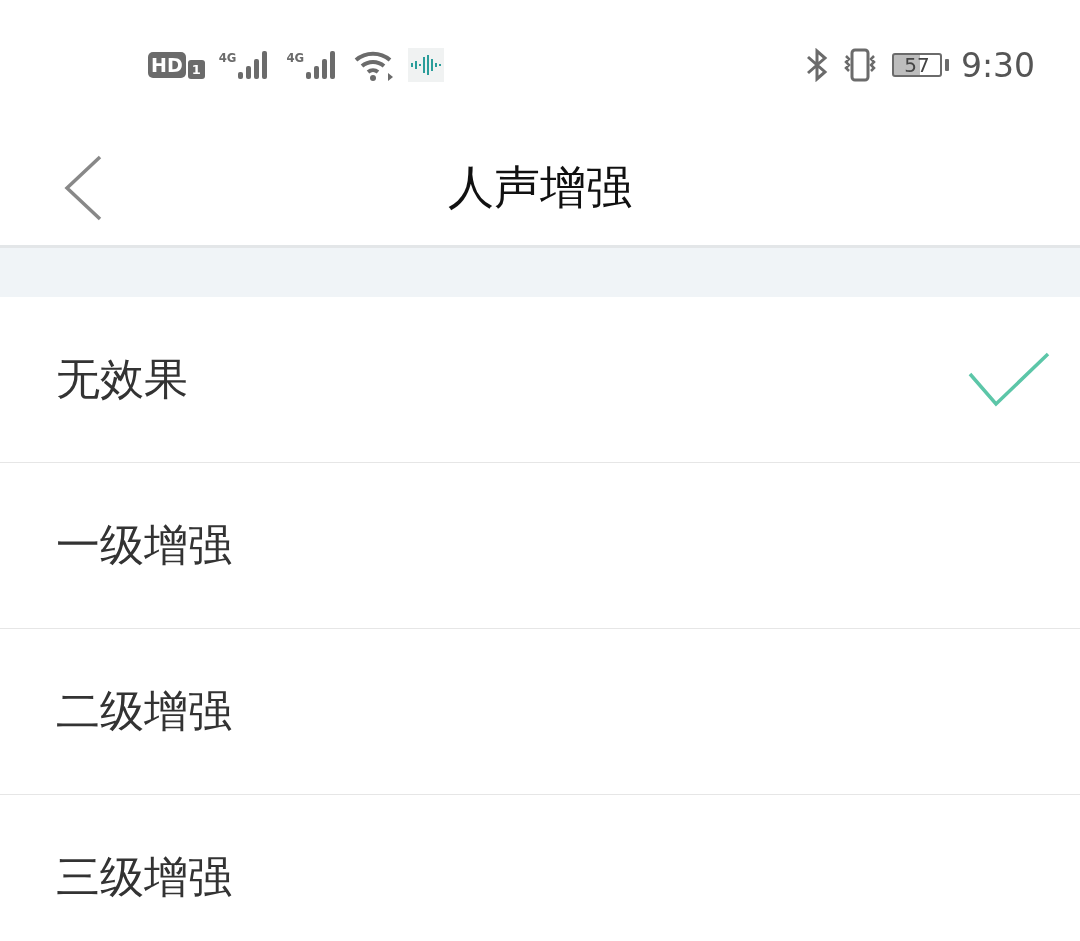 Image resolution: width=1080 pixels, height=941 pixels. What do you see at coordinates (540, 187) in the screenshot?
I see `page-title: 人声增强` at bounding box center [540, 187].